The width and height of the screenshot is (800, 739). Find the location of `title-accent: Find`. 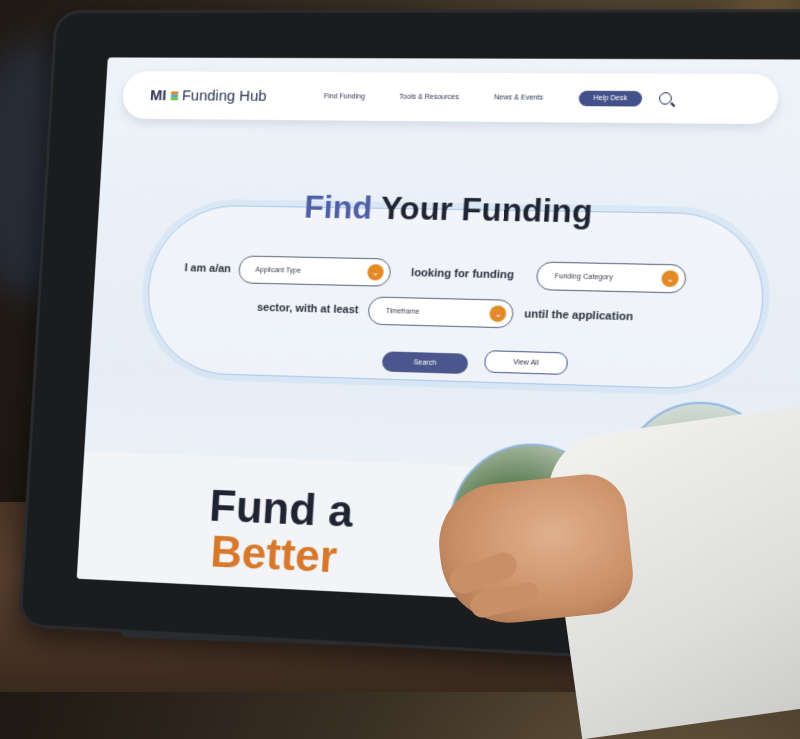

title-accent: Find is located at coordinates (338, 207).